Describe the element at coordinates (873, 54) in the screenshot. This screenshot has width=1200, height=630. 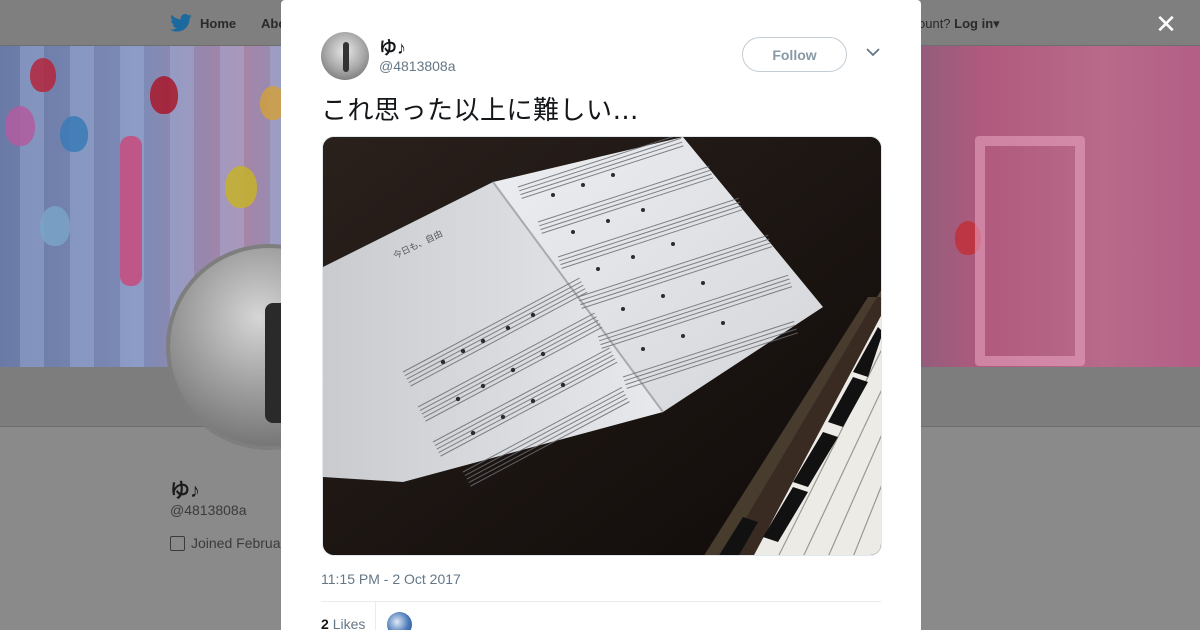
I see `chevron-down-icon` at that location.